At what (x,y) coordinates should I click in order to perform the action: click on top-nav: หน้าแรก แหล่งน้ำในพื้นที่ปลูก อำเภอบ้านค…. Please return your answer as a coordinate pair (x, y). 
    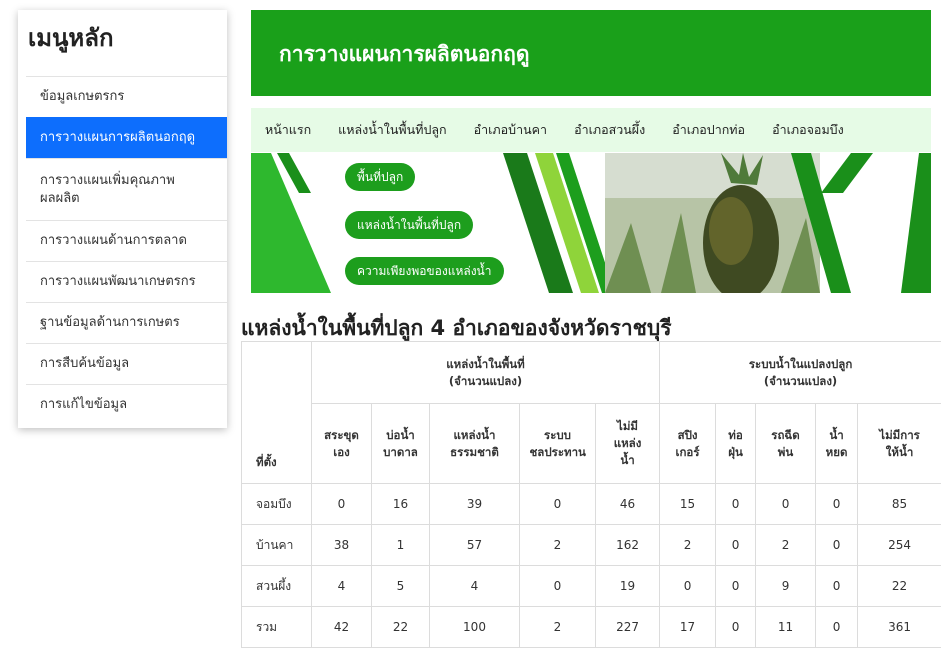
    Looking at the image, I should click on (591, 130).